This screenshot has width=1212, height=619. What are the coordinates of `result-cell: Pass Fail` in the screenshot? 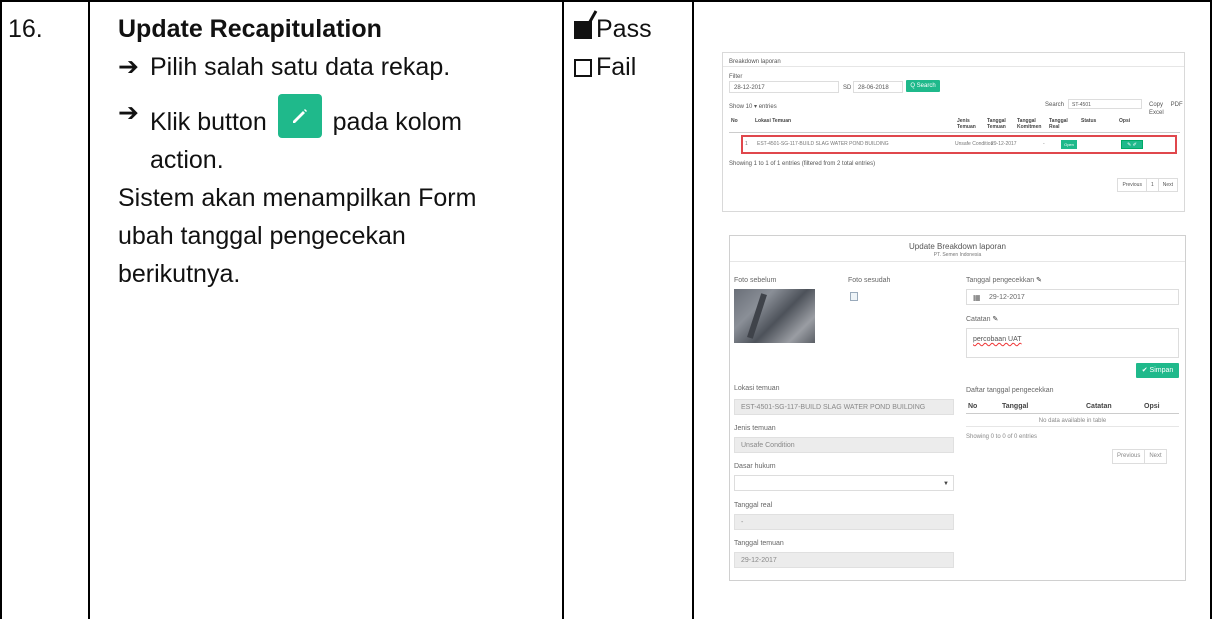 It's located at (630, 314).